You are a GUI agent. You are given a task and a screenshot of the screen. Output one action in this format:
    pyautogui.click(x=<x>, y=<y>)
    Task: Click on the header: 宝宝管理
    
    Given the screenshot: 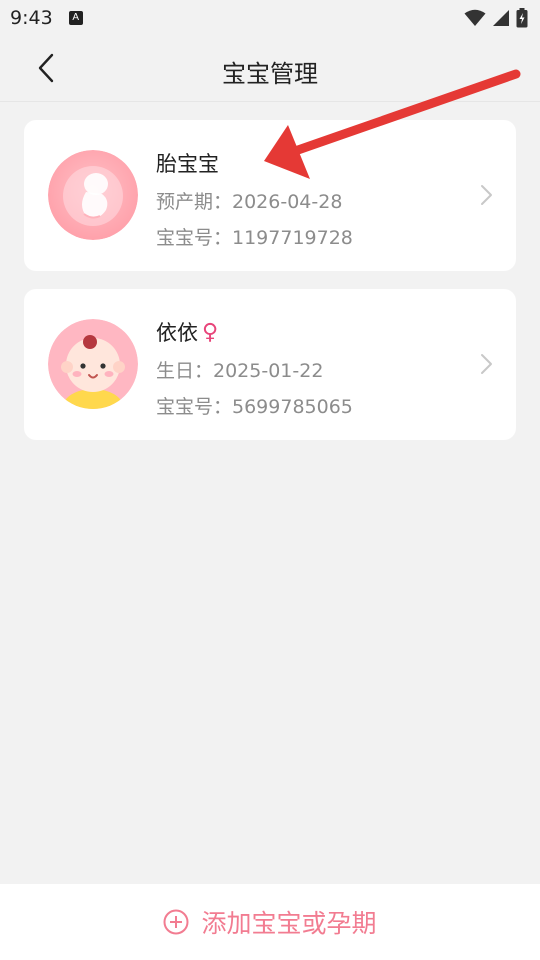 What is the action you would take?
    pyautogui.click(x=270, y=69)
    